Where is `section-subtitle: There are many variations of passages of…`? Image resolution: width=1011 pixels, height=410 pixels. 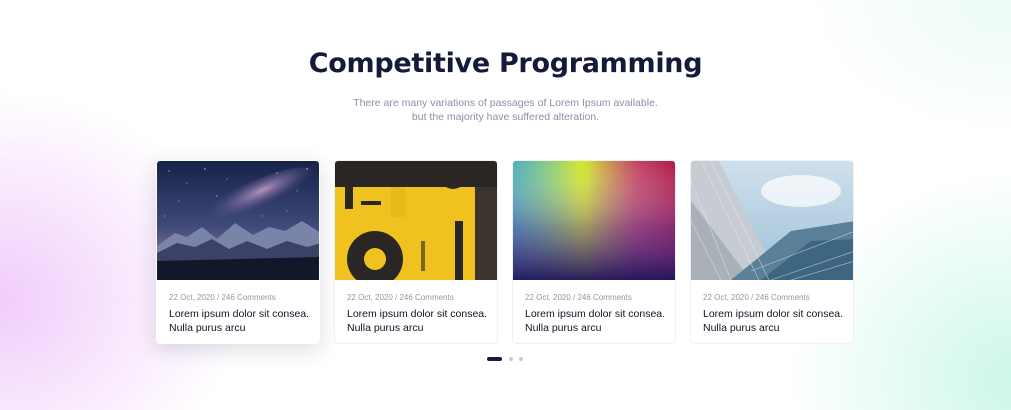 section-subtitle: There are many variations of passages of… is located at coordinates (505, 110).